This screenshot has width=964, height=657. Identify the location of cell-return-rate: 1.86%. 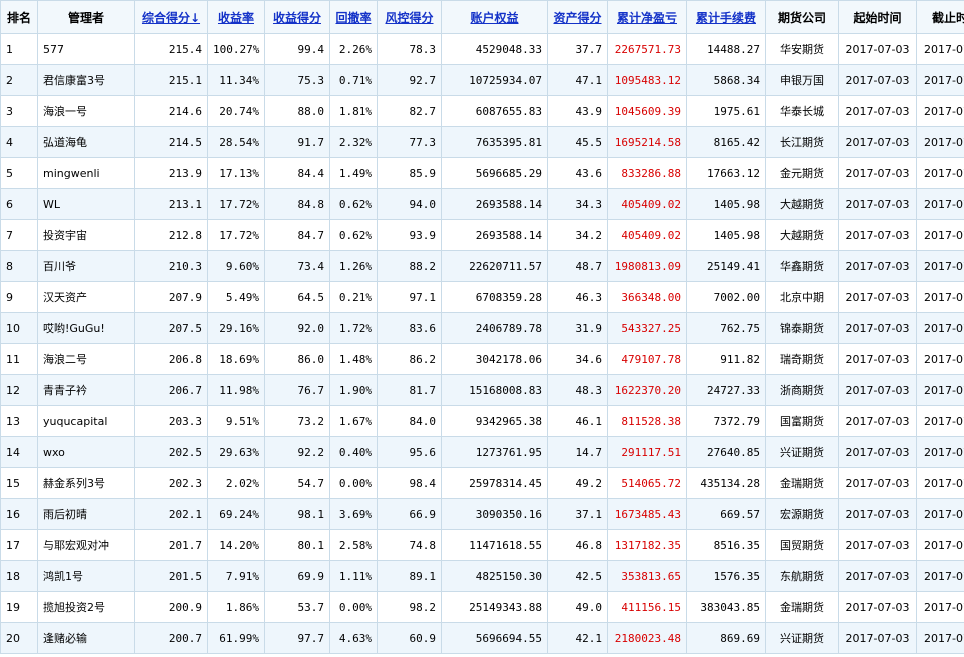
(236, 607).